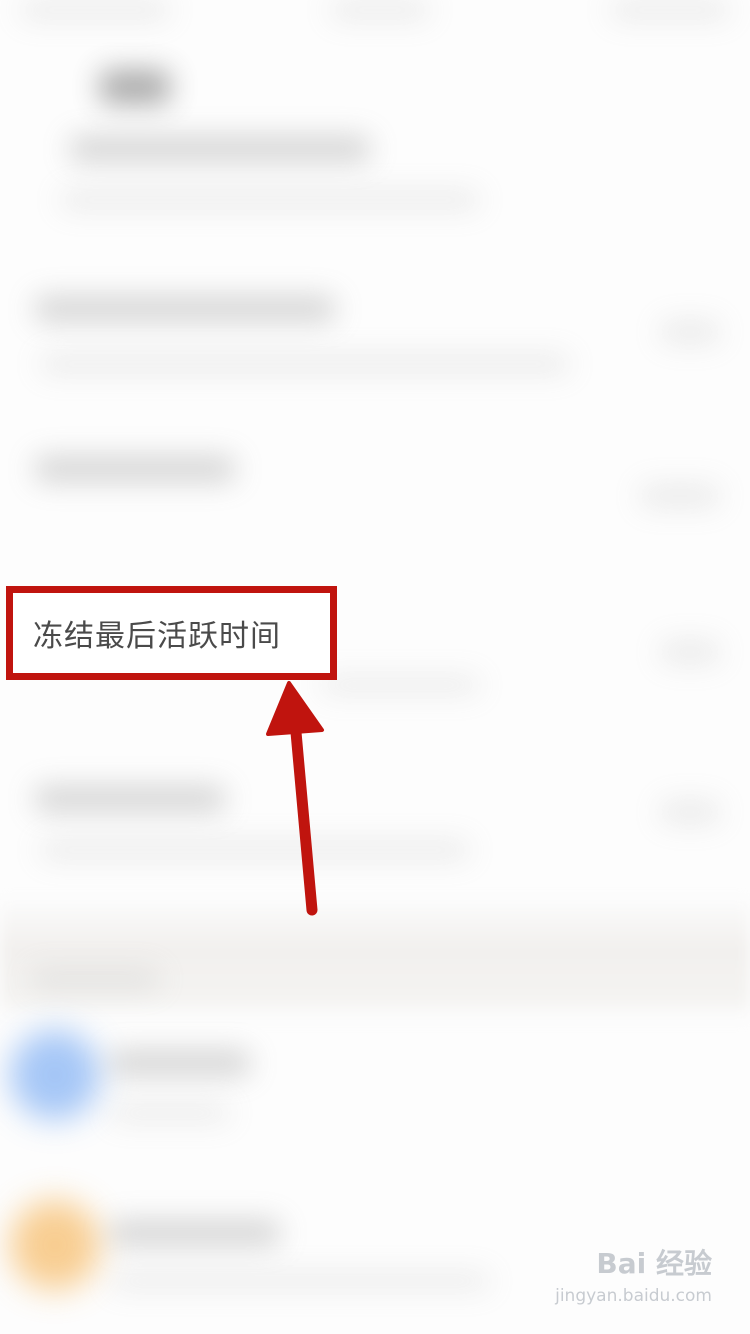 This screenshot has width=750, height=1334. I want to click on watermark-url: jingyan.baidu.com, so click(633, 1296).